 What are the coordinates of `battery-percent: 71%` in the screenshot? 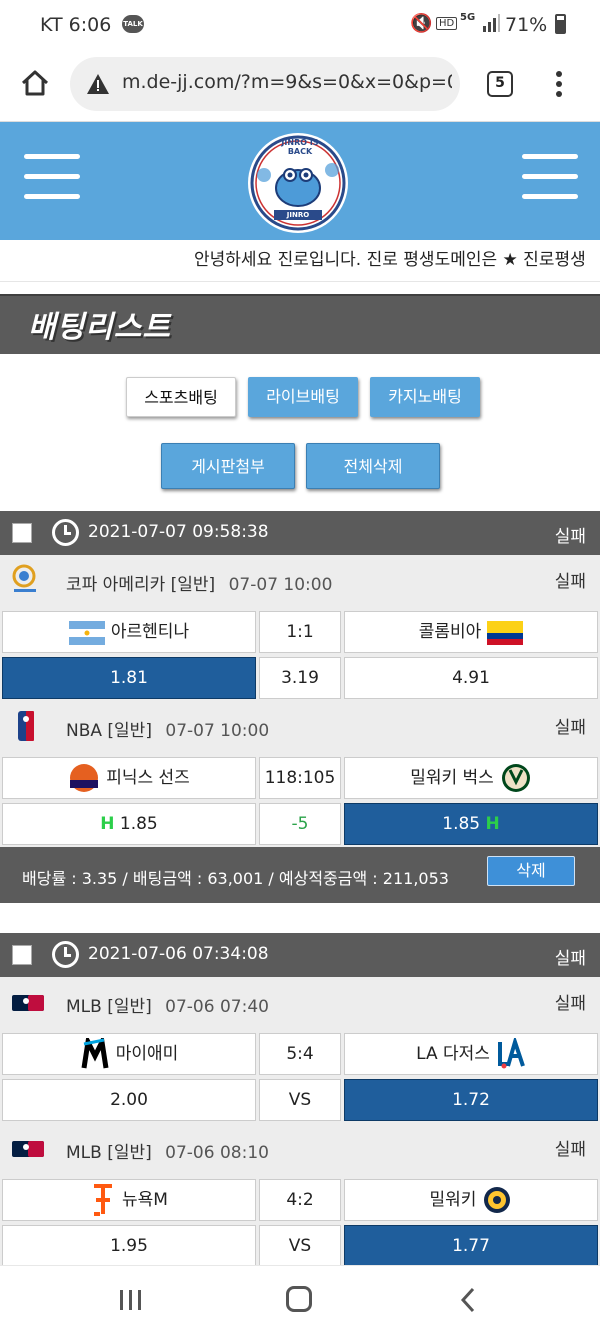 It's located at (526, 25).